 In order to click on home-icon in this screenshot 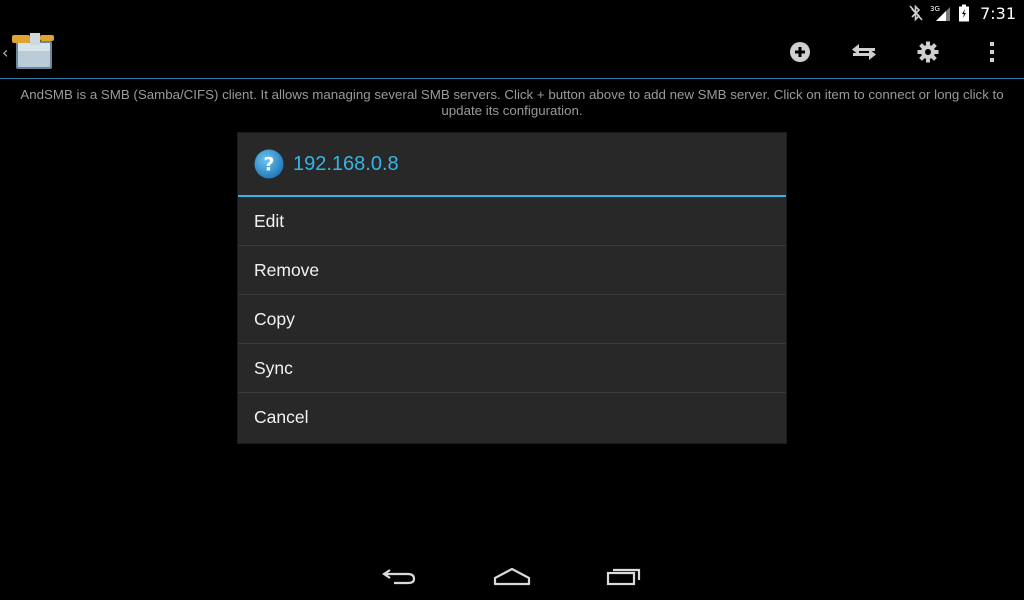, I will do `click(512, 576)`.